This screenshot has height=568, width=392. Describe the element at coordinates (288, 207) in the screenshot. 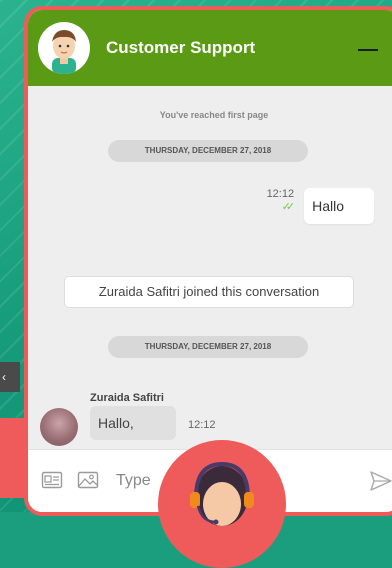

I see `double-check-icon: ✓✓` at that location.